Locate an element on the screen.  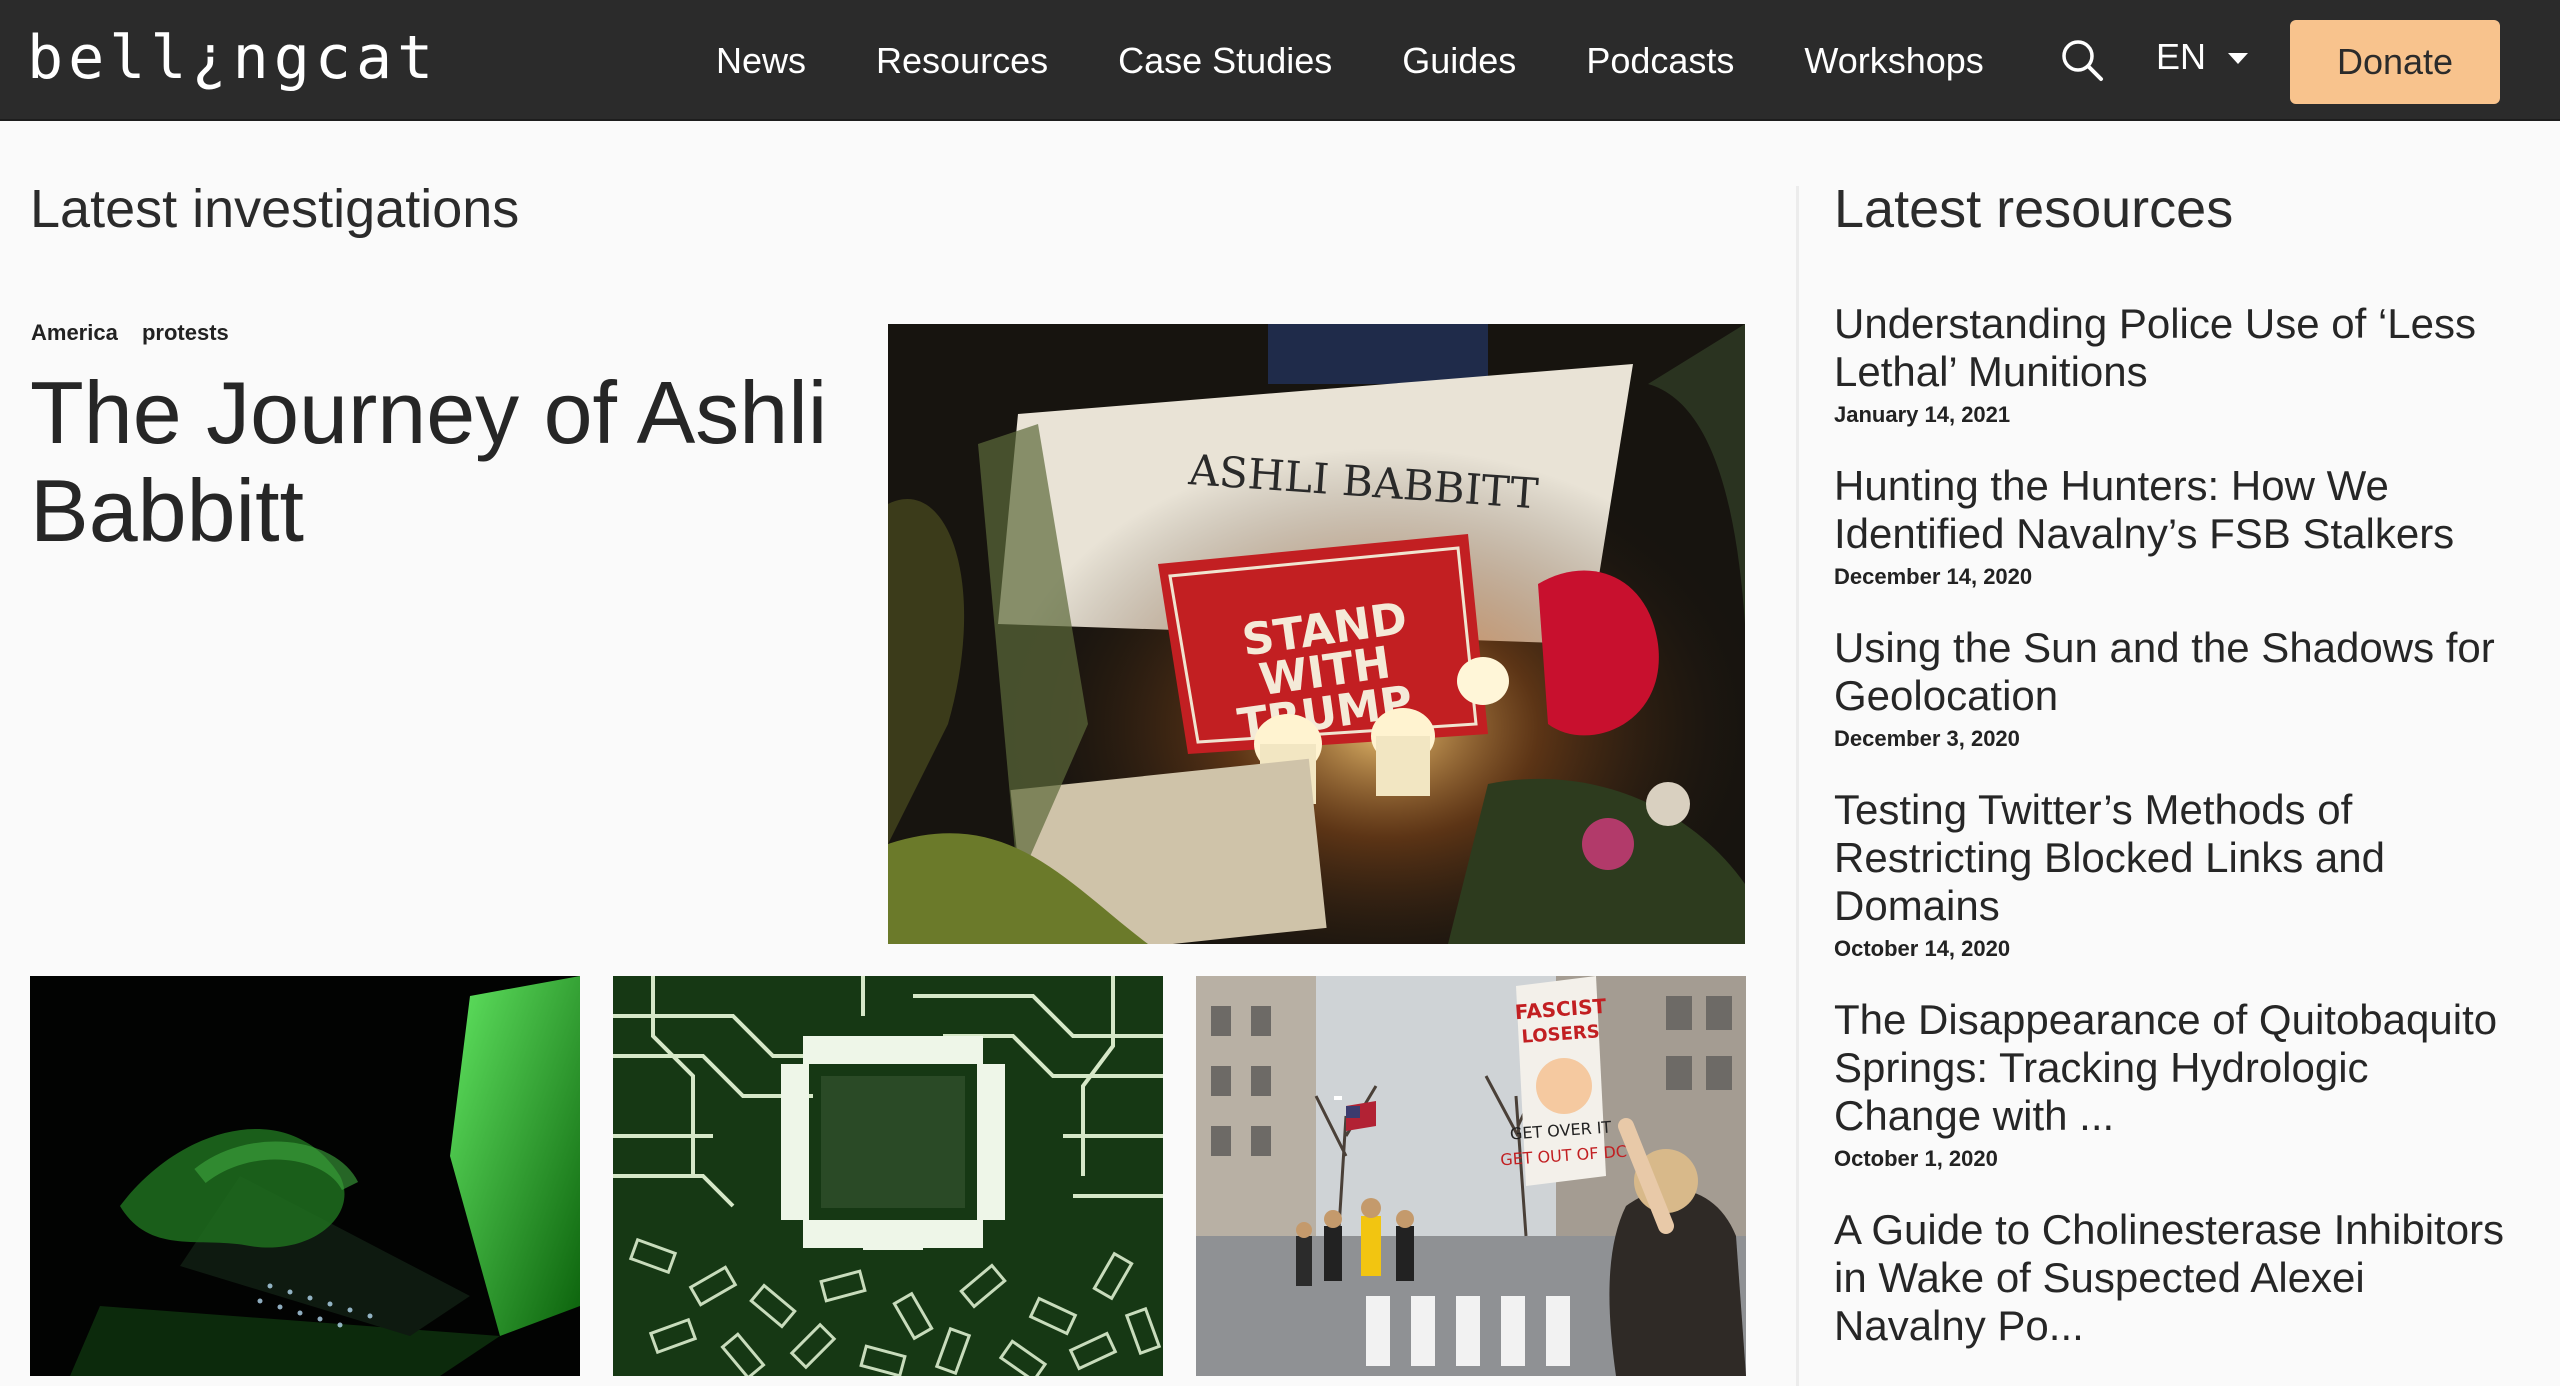
nav-news: News is located at coordinates (761, 61).